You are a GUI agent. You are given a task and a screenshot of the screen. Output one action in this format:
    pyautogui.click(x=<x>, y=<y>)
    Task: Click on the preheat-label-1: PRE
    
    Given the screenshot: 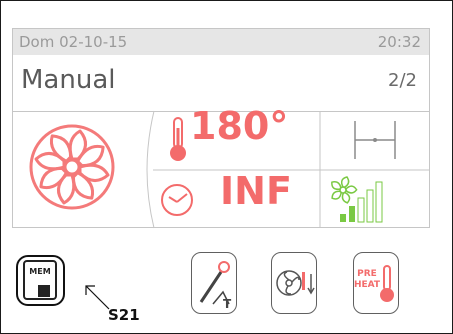 What is the action you would take?
    pyautogui.click(x=367, y=274)
    